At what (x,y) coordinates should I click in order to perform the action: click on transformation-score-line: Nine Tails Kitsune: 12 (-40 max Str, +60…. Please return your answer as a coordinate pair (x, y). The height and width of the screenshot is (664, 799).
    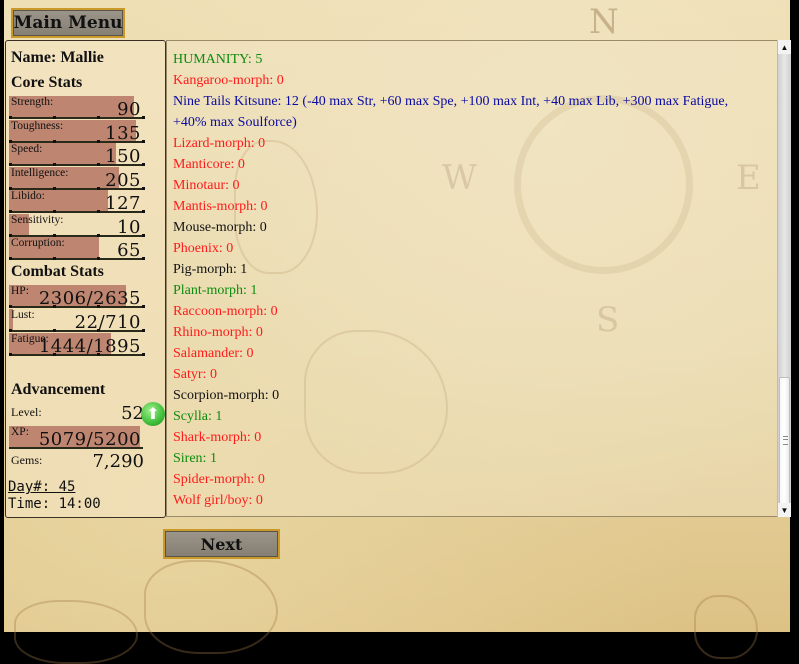
    Looking at the image, I should click on (451, 112).